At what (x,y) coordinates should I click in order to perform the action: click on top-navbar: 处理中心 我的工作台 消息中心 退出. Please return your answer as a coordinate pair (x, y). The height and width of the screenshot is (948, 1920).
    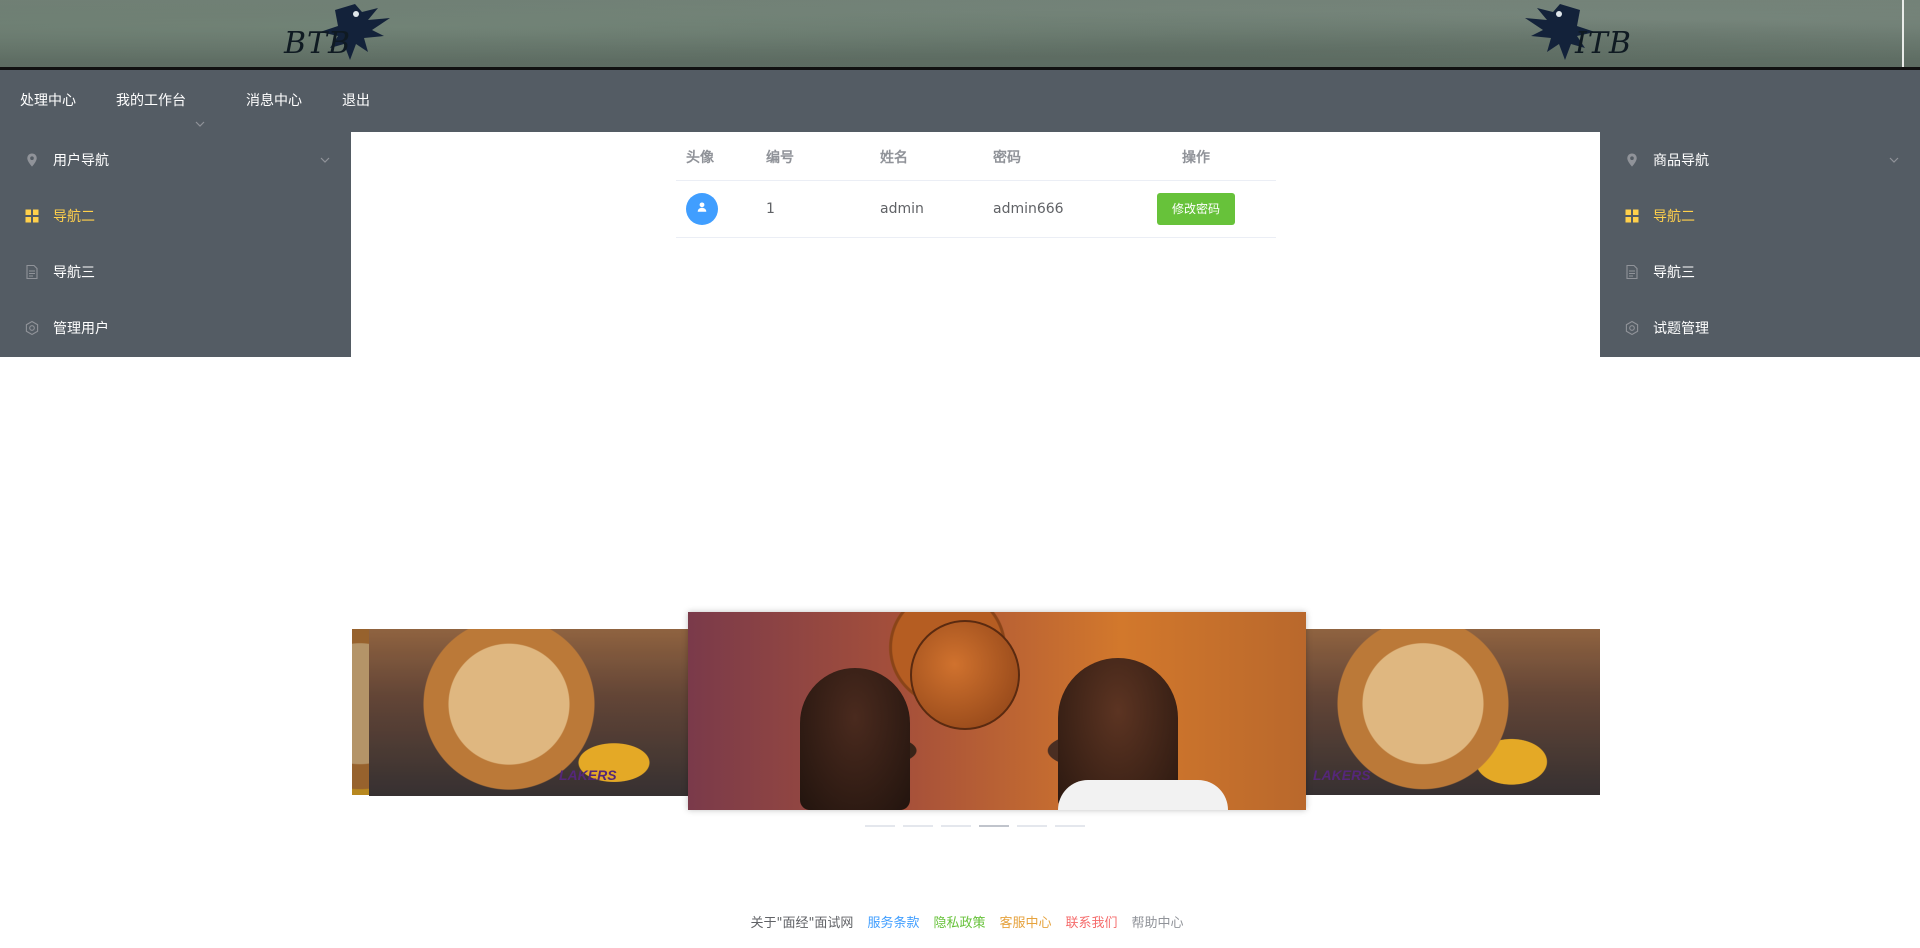
    Looking at the image, I should click on (960, 101).